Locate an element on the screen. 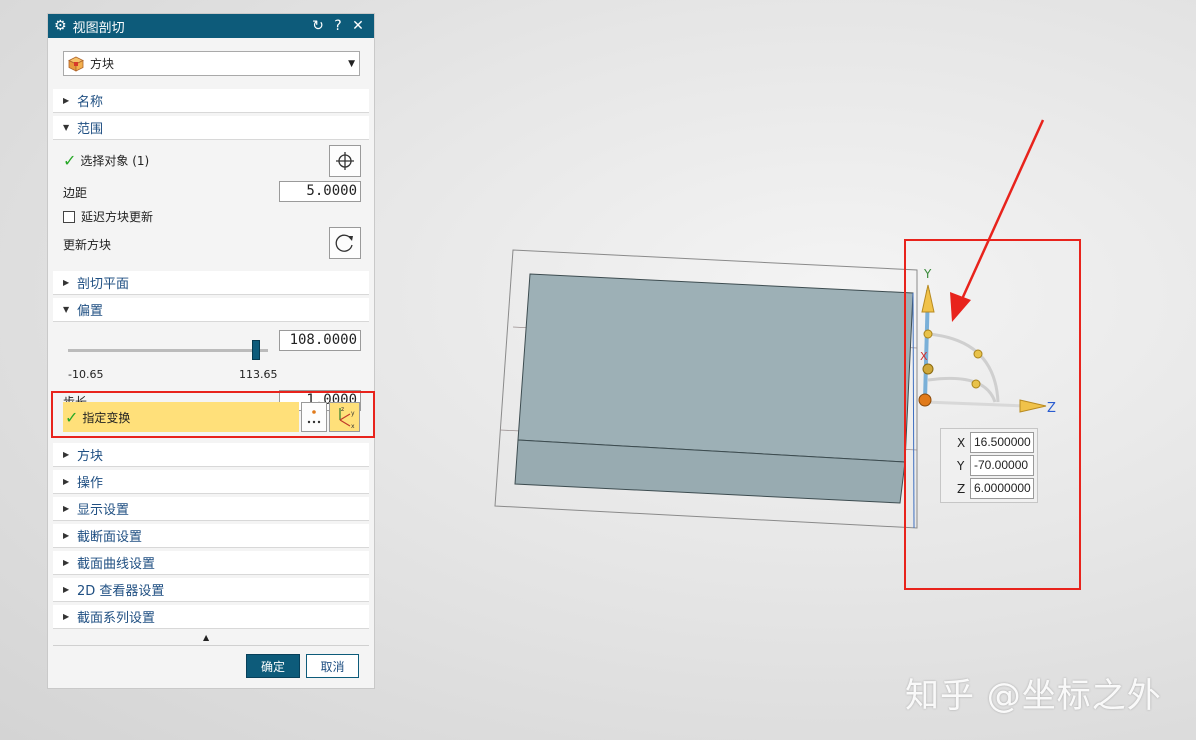 This screenshot has height=740, width=1196. coord-z-label: Z is located at coordinates (961, 488).